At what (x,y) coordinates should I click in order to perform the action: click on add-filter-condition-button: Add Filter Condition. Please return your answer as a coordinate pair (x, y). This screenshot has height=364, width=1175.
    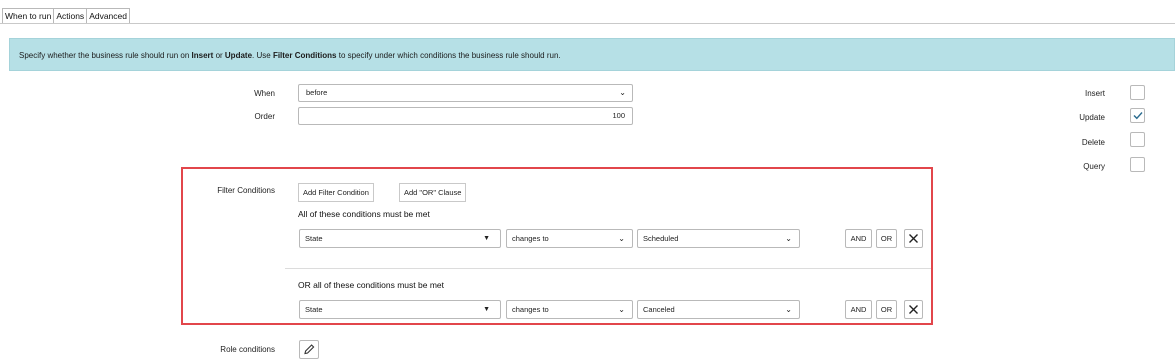
    Looking at the image, I should click on (336, 192).